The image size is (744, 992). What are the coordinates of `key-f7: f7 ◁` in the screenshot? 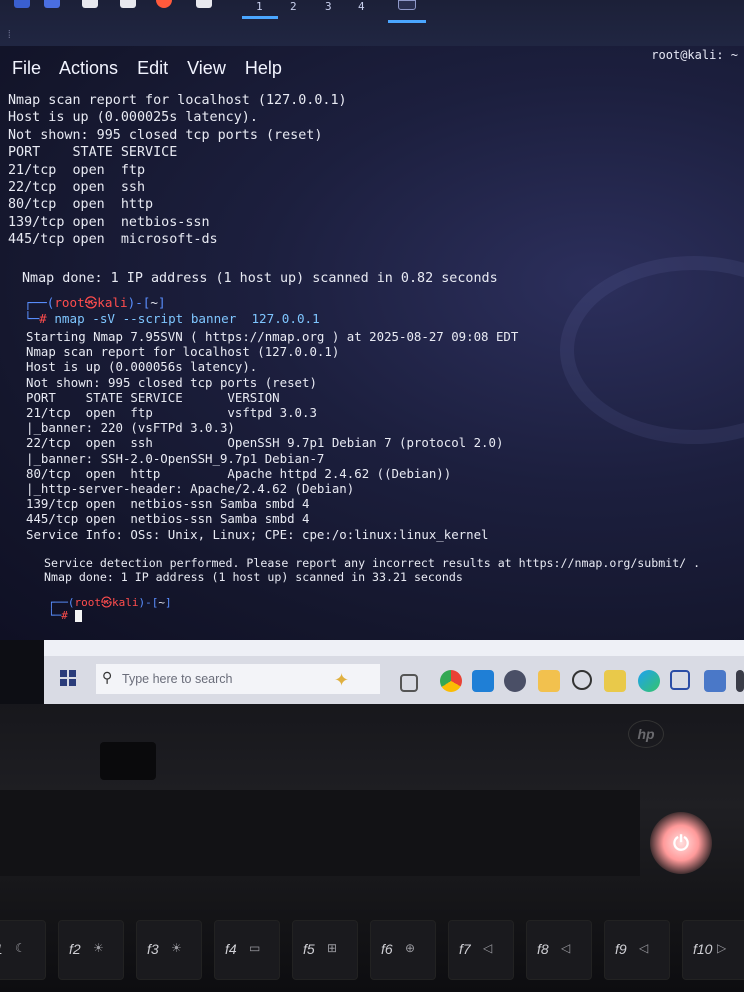 It's located at (481, 950).